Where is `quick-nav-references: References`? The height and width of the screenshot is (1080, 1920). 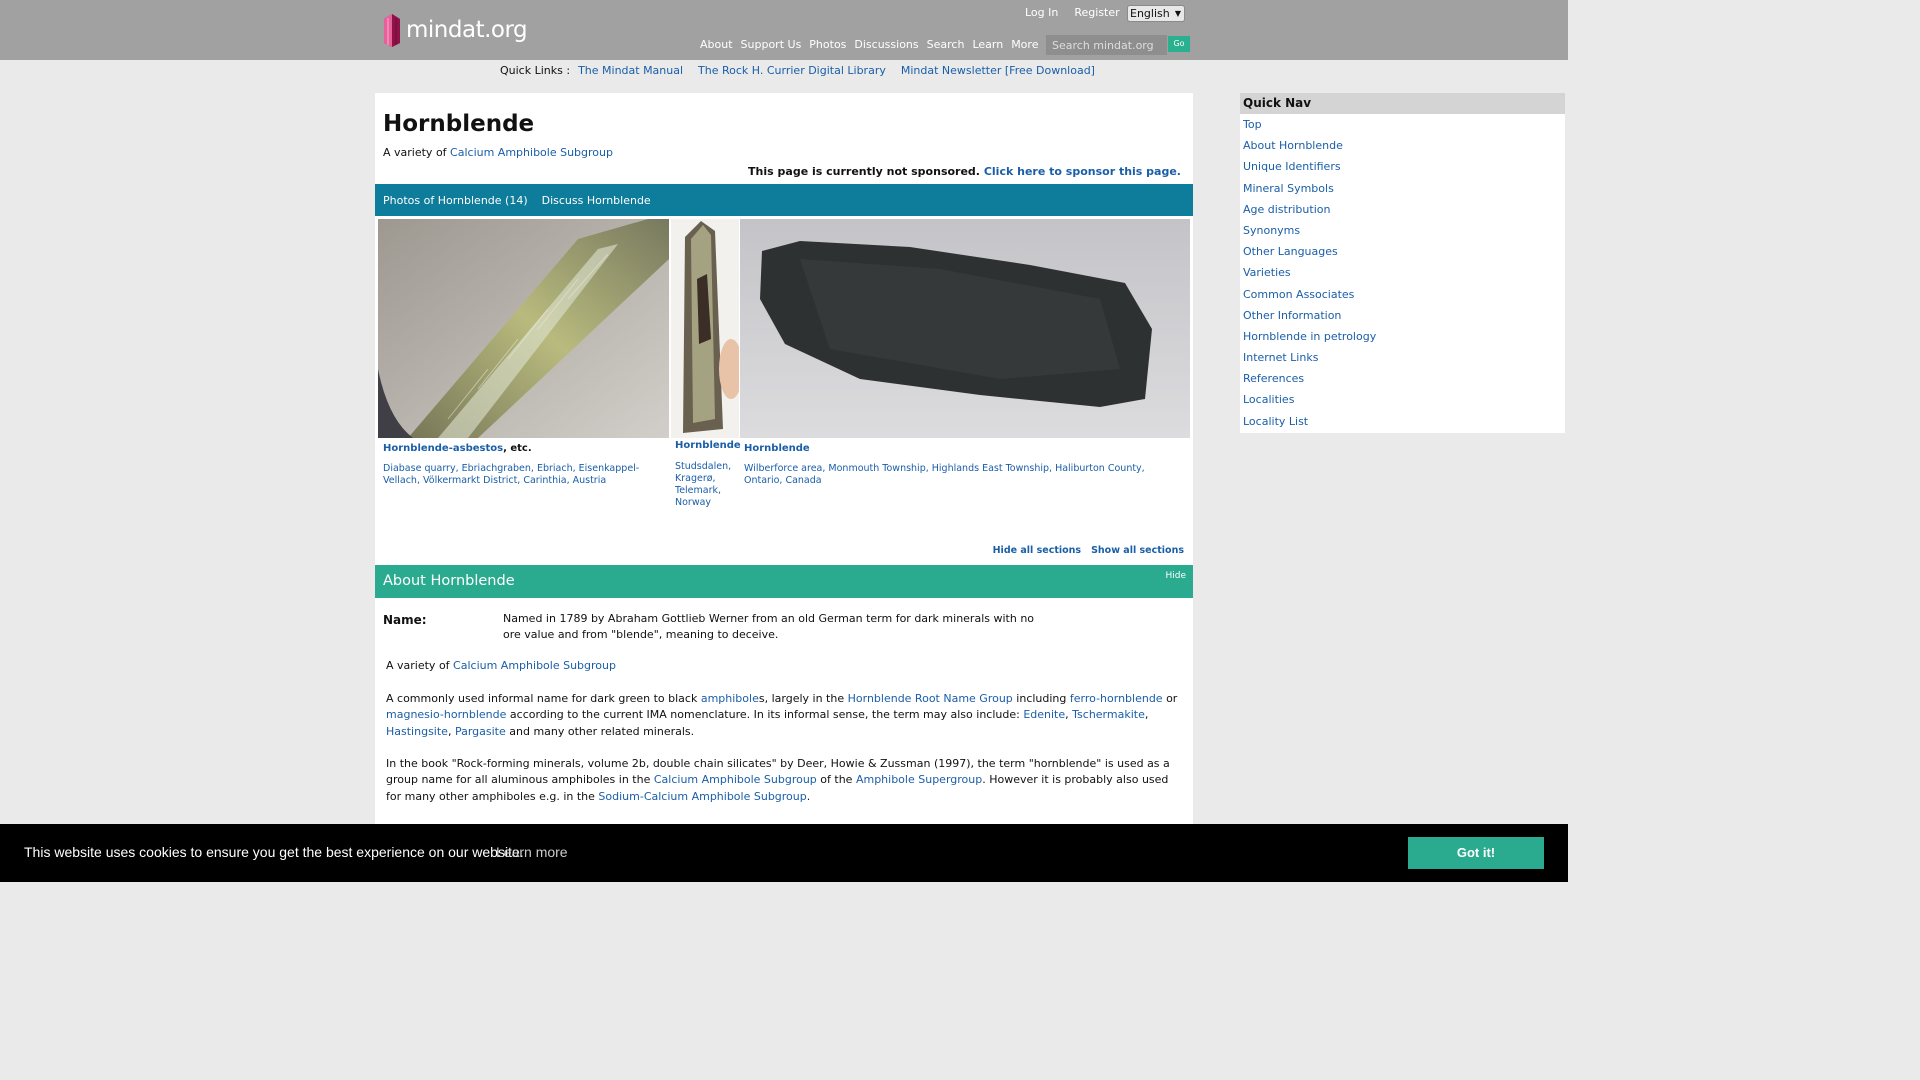 quick-nav-references: References is located at coordinates (1402, 378).